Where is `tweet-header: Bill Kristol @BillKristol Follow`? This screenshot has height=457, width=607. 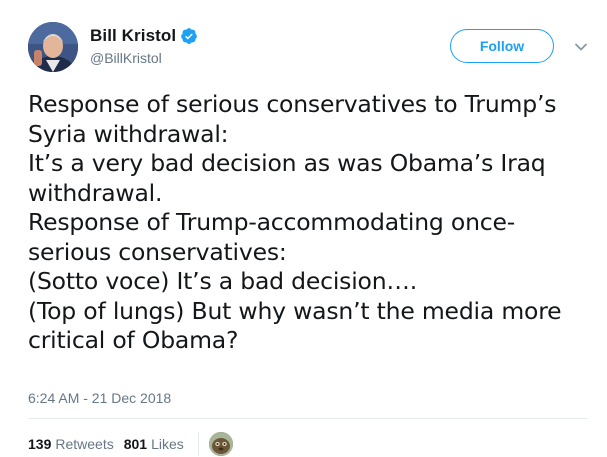 tweet-header: Bill Kristol @BillKristol Follow is located at coordinates (313, 50).